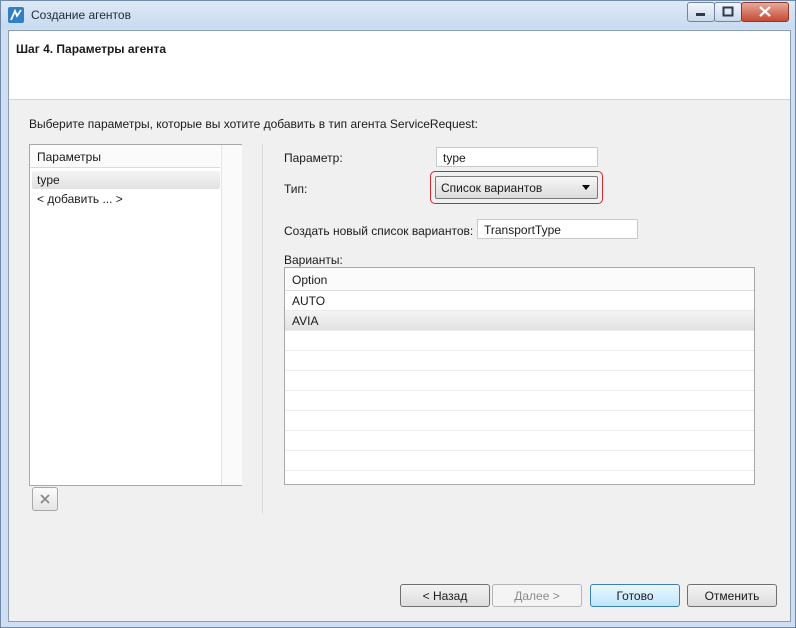 Image resolution: width=796 pixels, height=628 pixels. I want to click on type-dropdown-value: Список вариантов, so click(492, 188).